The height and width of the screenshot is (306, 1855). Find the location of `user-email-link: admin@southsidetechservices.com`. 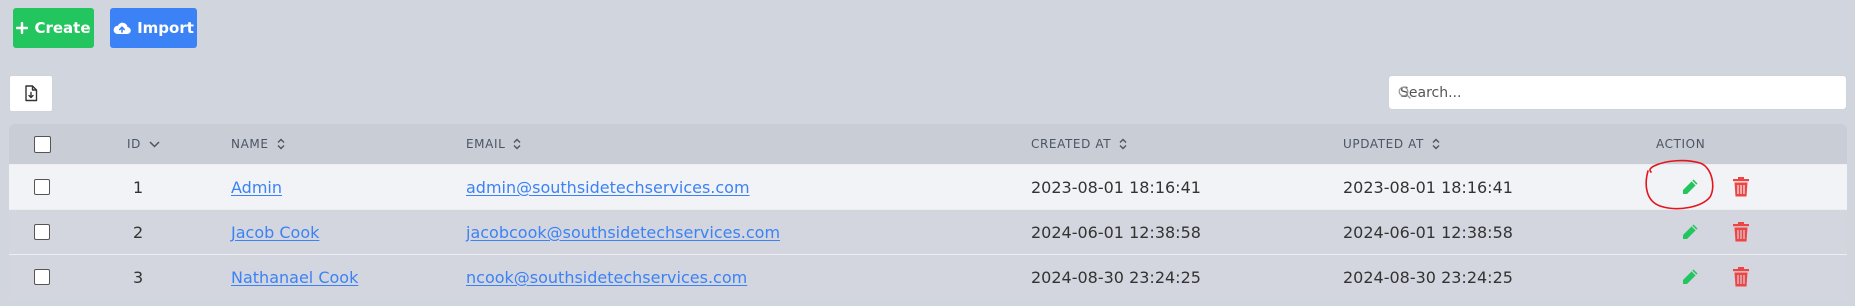

user-email-link: admin@southsidetechservices.com is located at coordinates (608, 187).